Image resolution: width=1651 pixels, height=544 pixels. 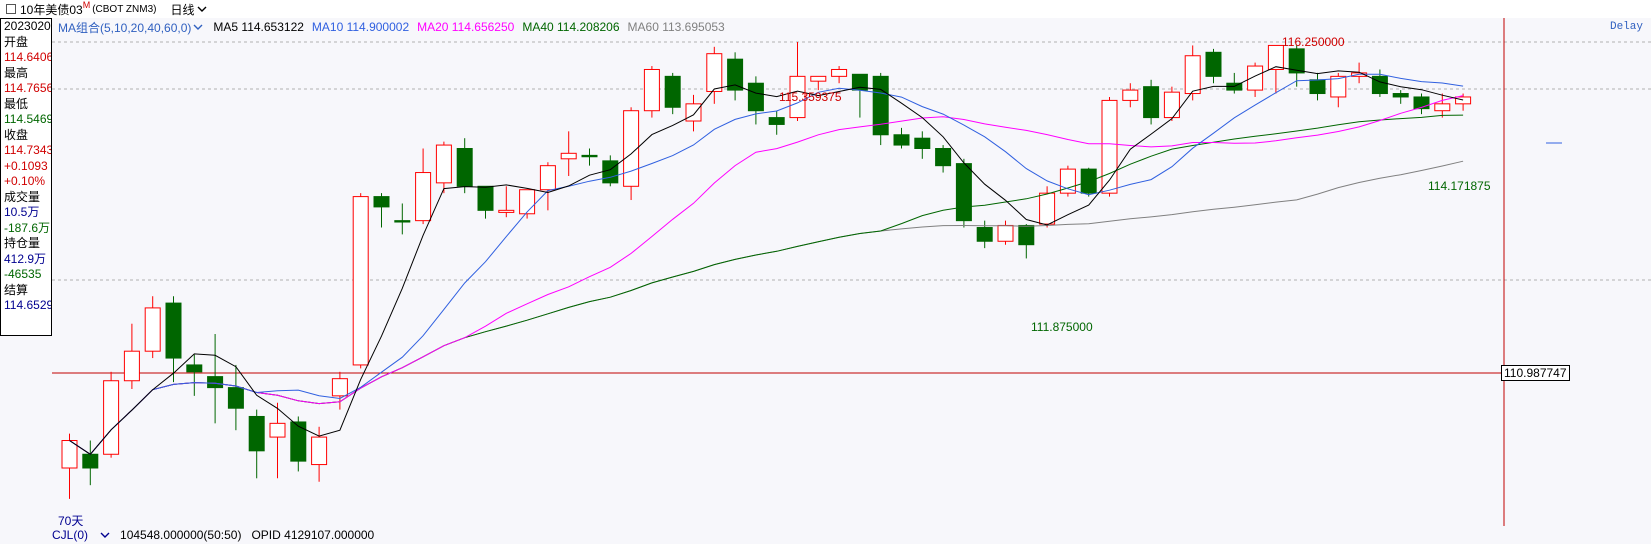 I want to click on indicator-opid-value: OPID 4129107.000000, so click(x=313, y=535).